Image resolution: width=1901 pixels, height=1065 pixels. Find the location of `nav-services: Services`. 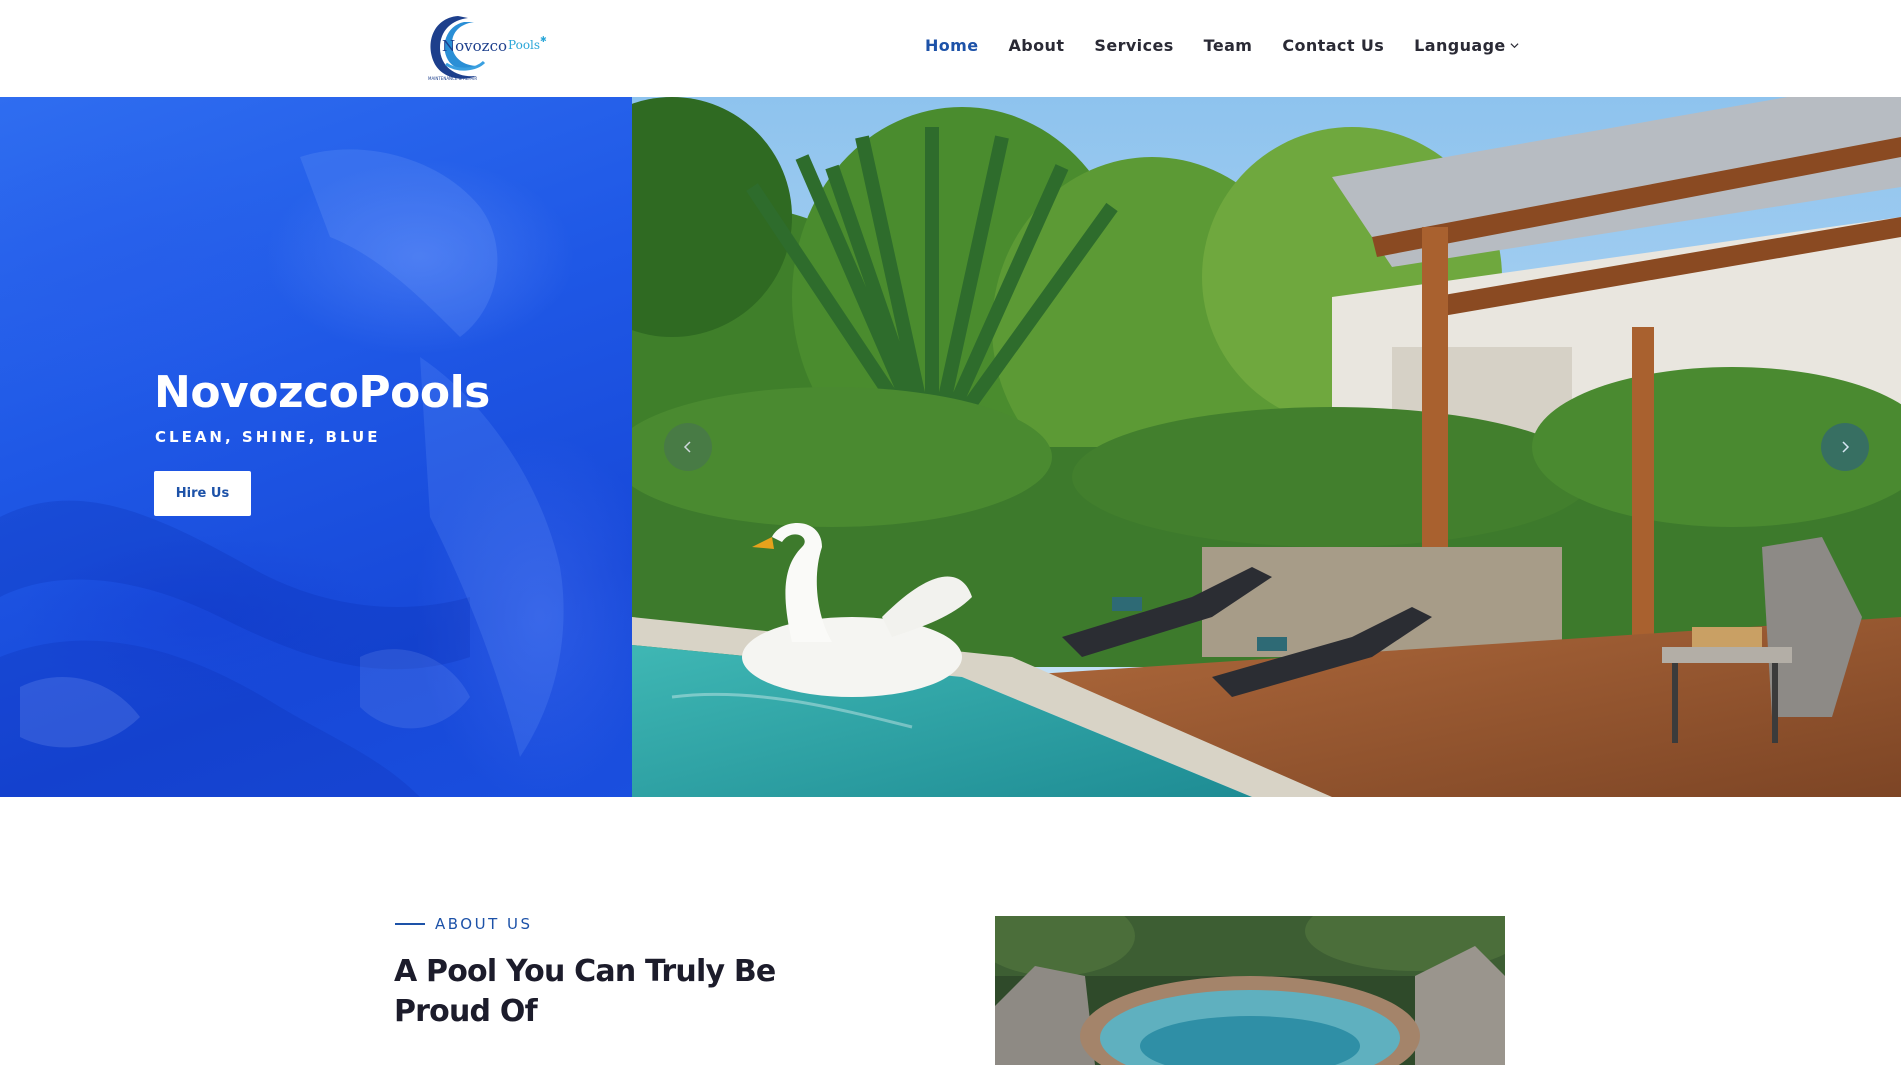

nav-services: Services is located at coordinates (1133, 45).